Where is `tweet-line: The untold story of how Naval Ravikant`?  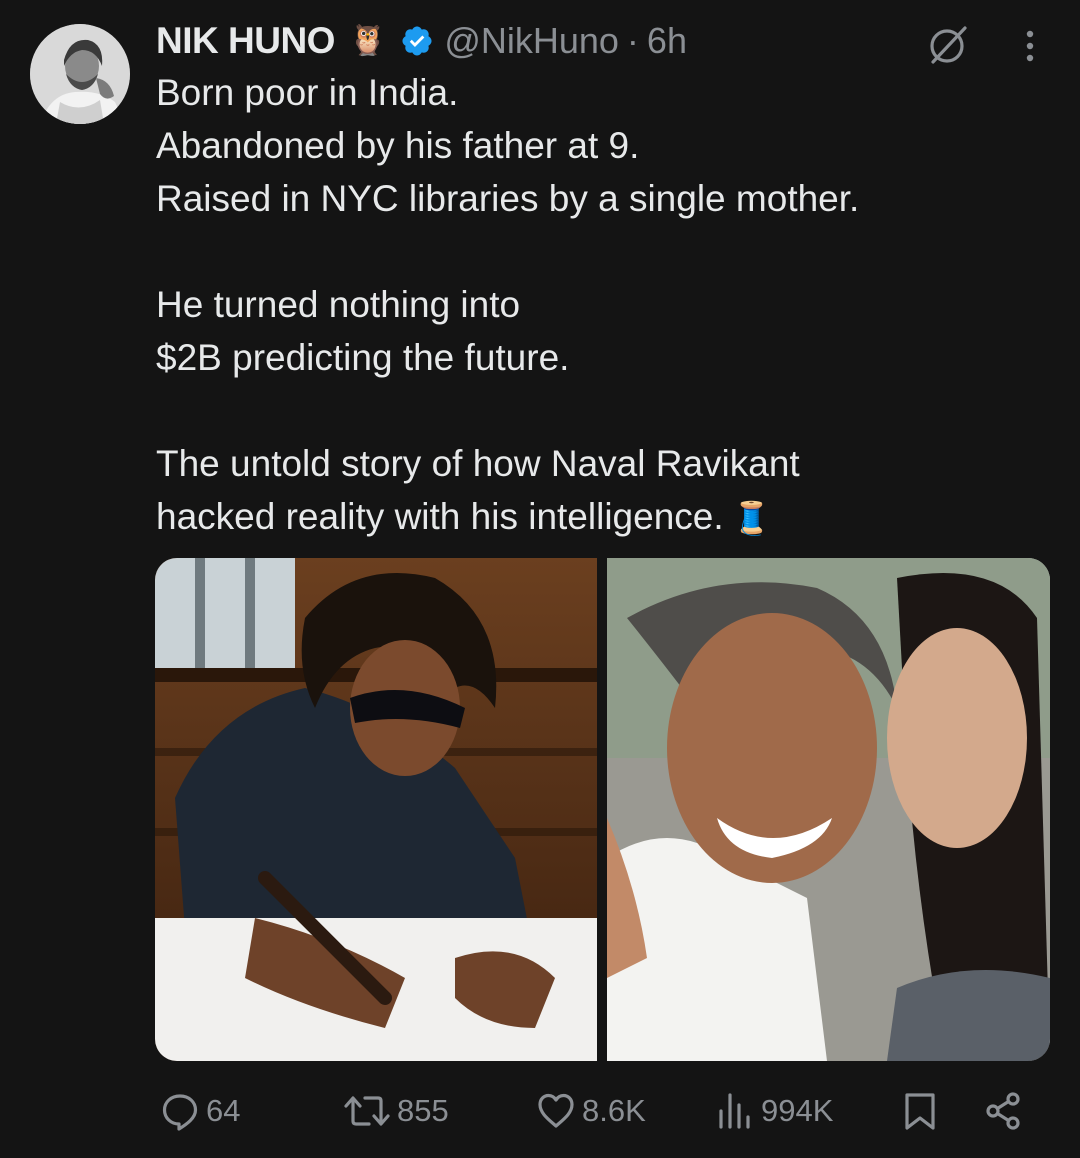
tweet-line: The untold story of how Naval Ravikant is located at coordinates (478, 463).